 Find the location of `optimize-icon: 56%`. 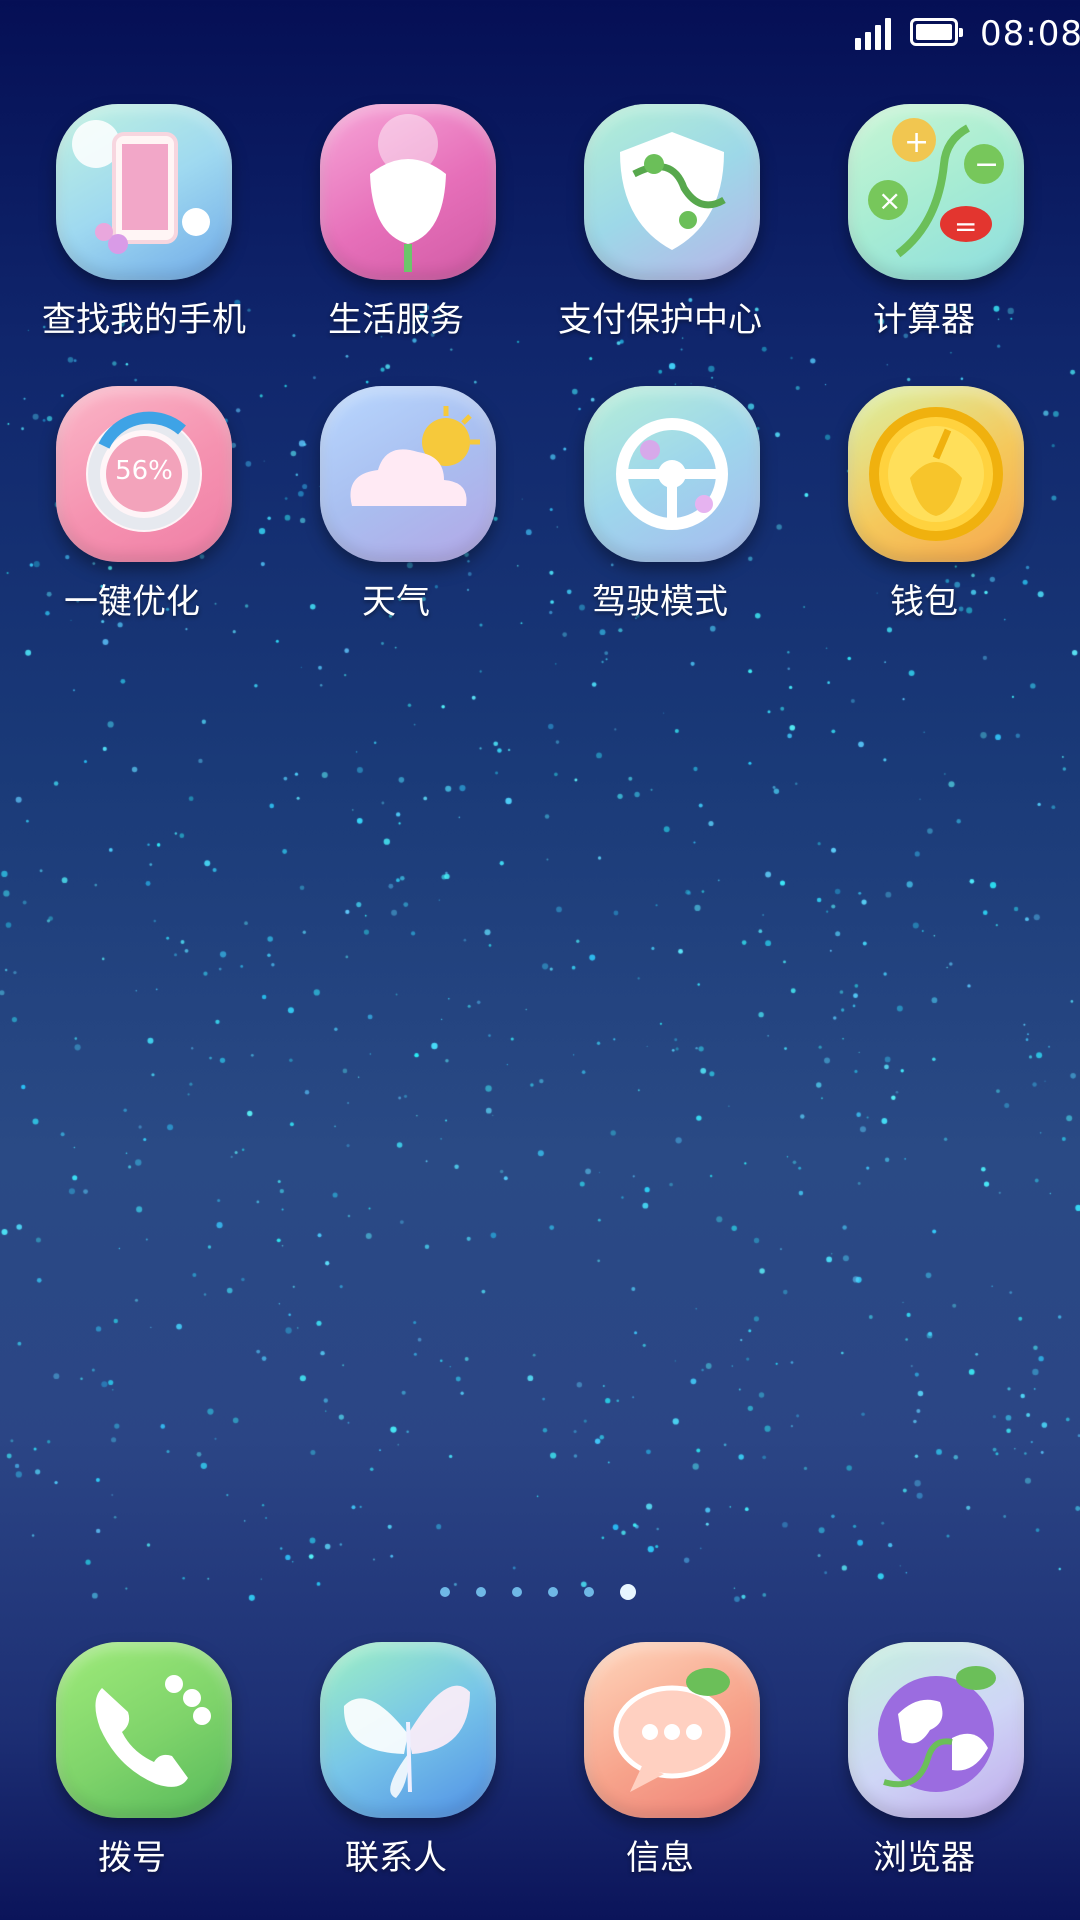

optimize-icon: 56% is located at coordinates (144, 474).